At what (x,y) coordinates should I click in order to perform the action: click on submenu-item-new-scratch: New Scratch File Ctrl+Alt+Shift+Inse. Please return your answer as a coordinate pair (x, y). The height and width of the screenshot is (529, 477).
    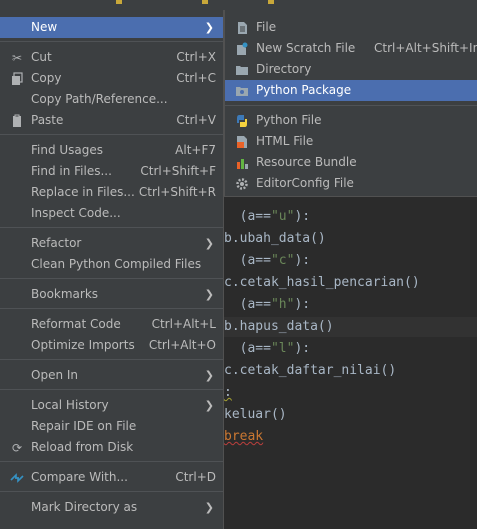
    Looking at the image, I should click on (351, 48).